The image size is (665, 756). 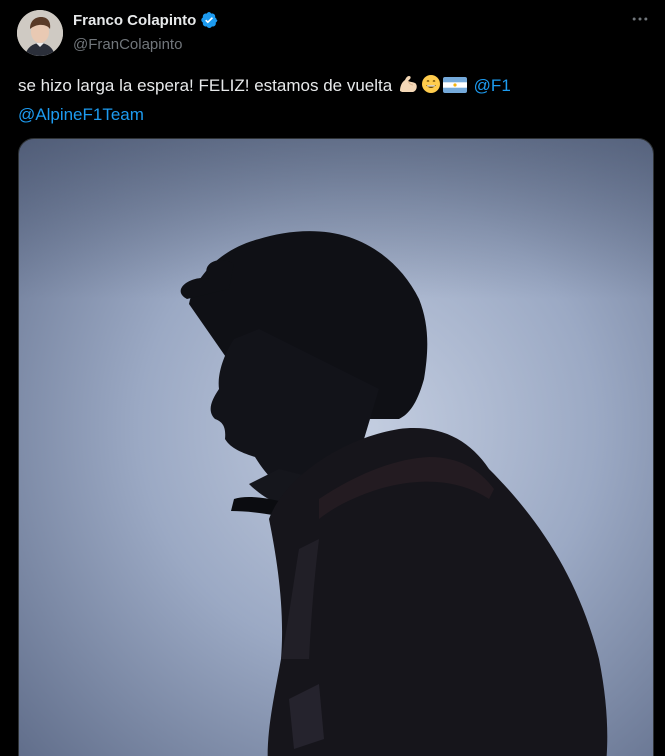 I want to click on author-handle: @FranColapinto, so click(x=127, y=44).